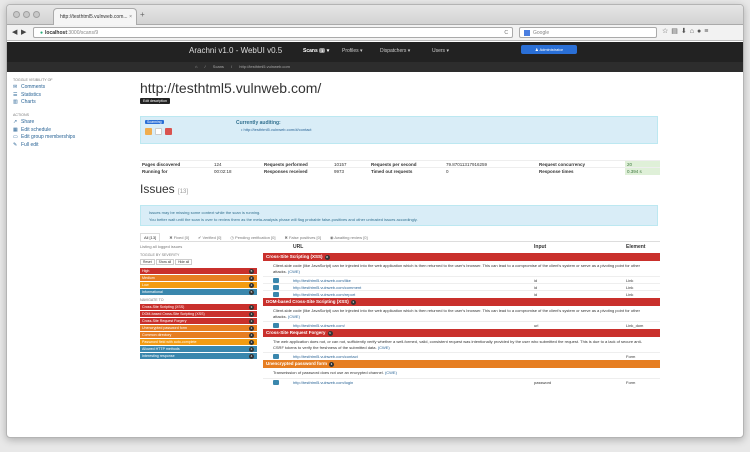 The width and height of the screenshot is (750, 452). I want to click on sidebar-item-charts: ▥ Charts, so click(69, 102).